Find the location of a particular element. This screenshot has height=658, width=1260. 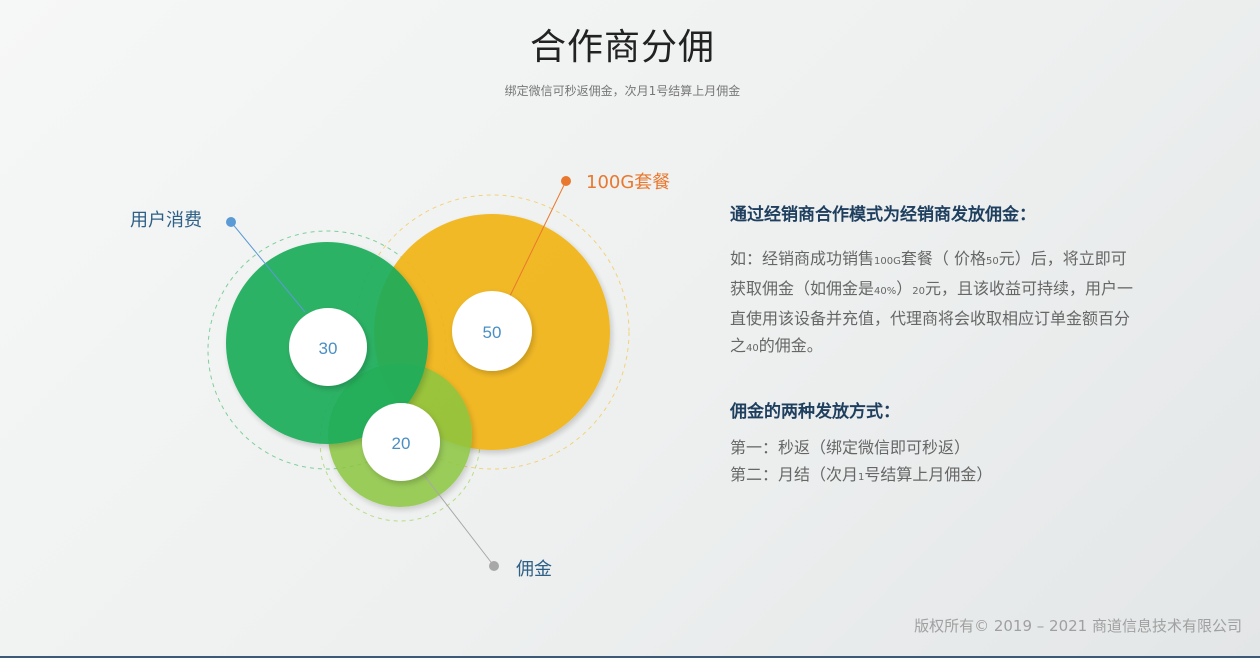

p1-part-j: 40 is located at coordinates (752, 348).